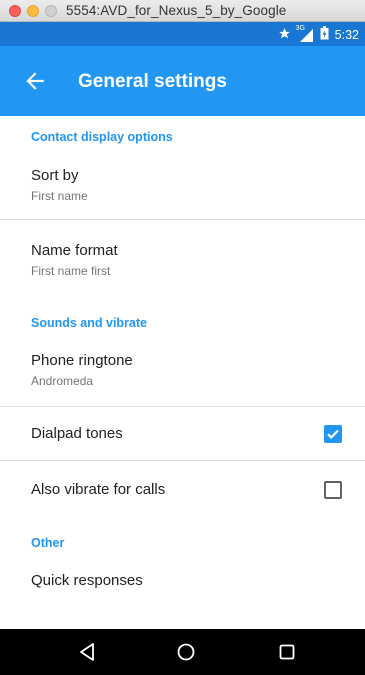 The image size is (365, 675). Describe the element at coordinates (89, 323) in the screenshot. I see `section-header-sounds-vibrate: Sounds and vibrate` at that location.